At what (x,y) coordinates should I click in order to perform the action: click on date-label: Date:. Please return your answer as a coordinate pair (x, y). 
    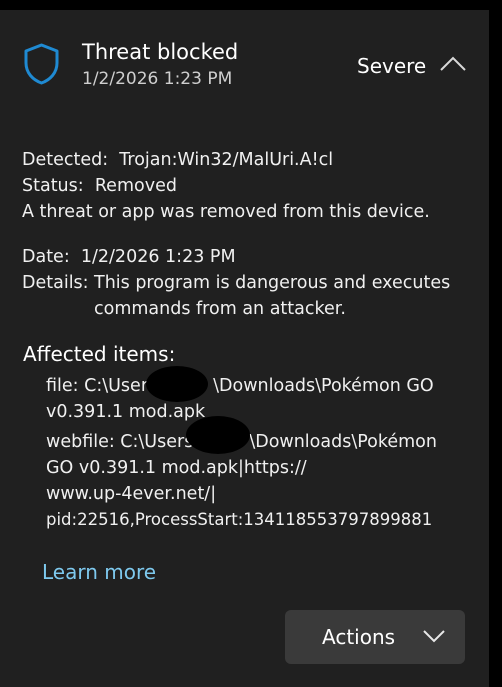
    Looking at the image, I should click on (46, 257).